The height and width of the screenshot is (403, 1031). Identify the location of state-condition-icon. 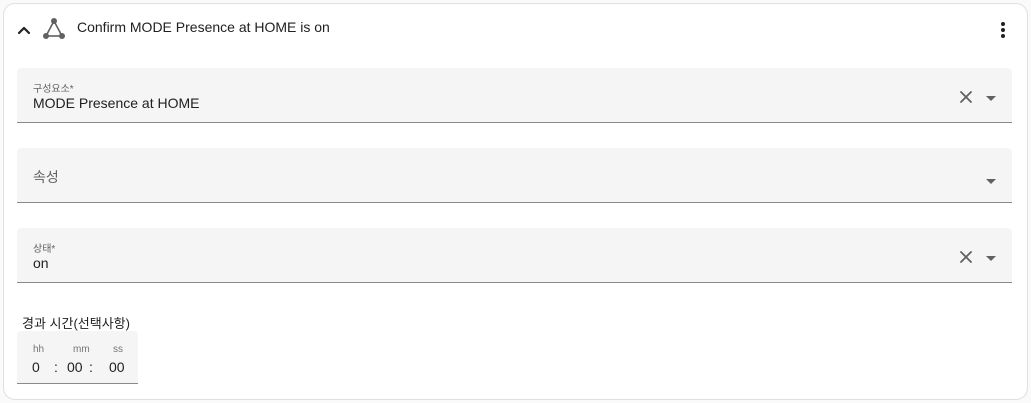
(54, 29).